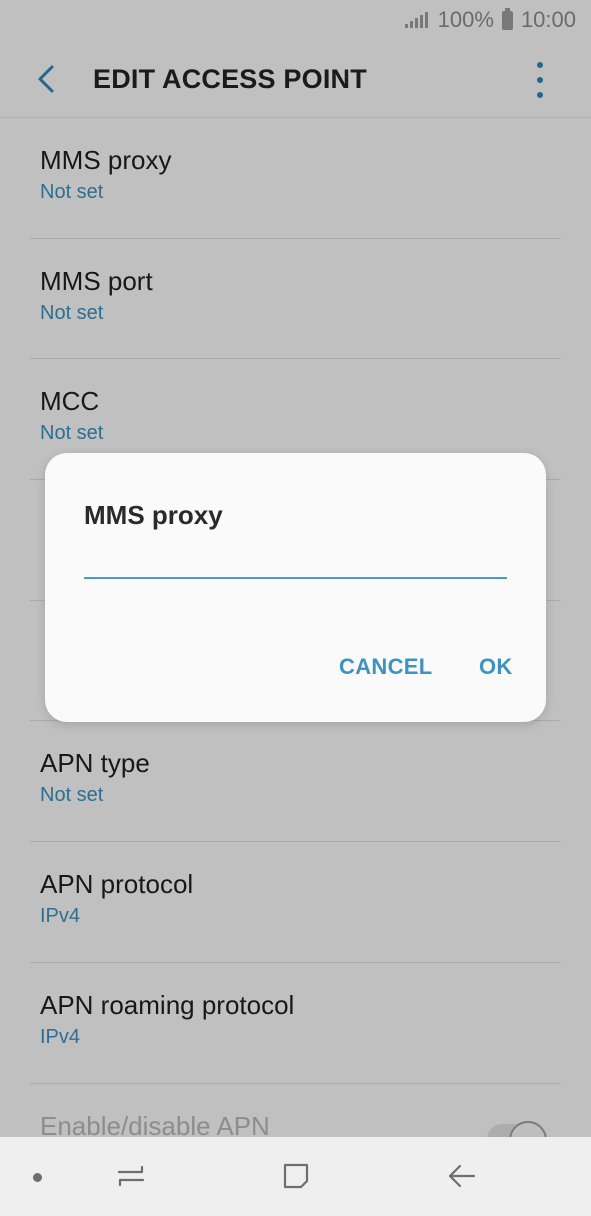 The width and height of the screenshot is (591, 1216). What do you see at coordinates (462, 1176) in the screenshot?
I see `back-icon` at bounding box center [462, 1176].